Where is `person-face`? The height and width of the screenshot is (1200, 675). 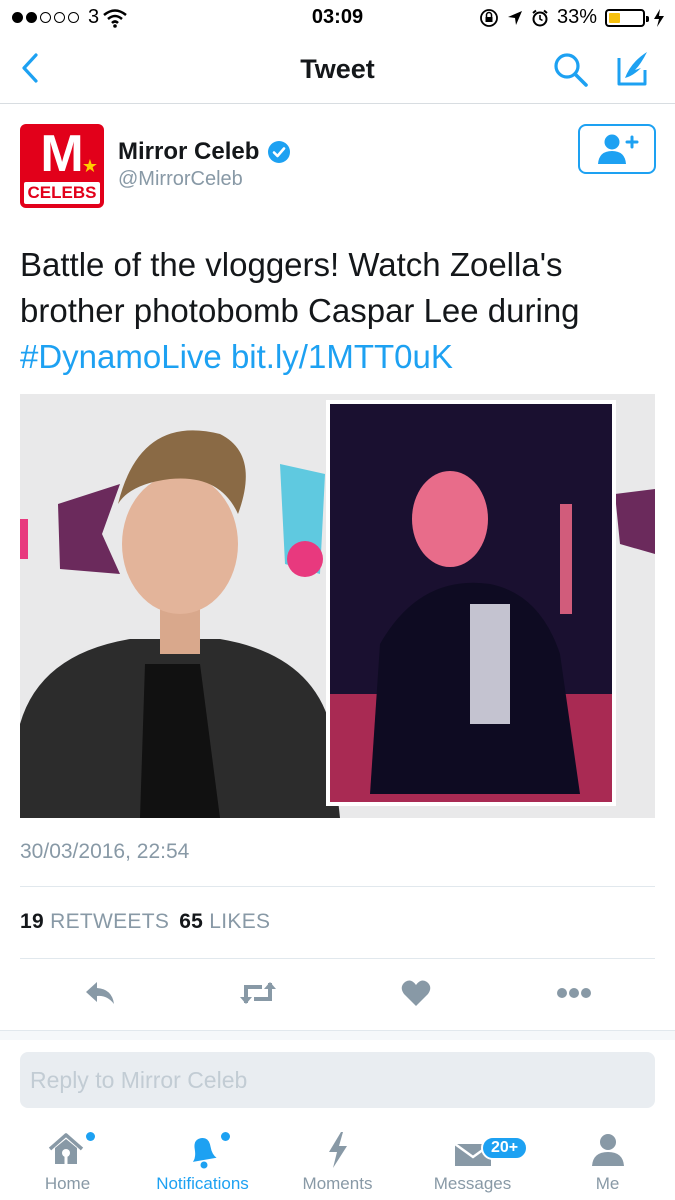 person-face is located at coordinates (180, 544).